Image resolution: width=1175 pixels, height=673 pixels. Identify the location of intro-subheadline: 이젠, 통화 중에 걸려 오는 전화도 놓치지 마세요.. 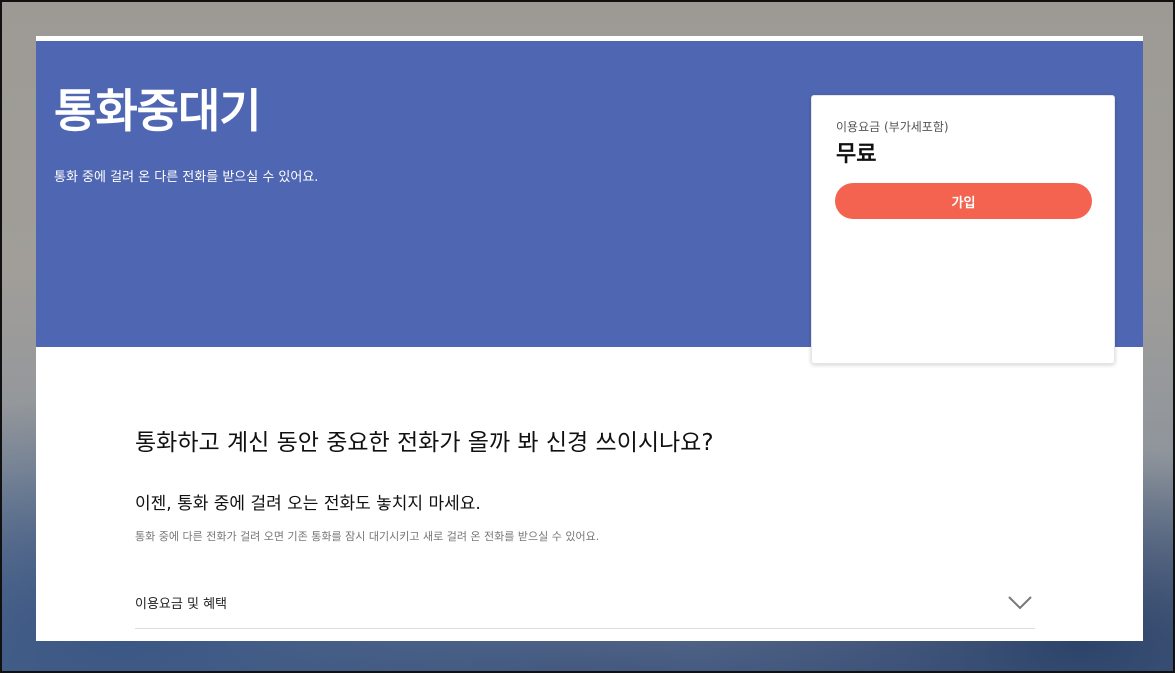
(308, 504).